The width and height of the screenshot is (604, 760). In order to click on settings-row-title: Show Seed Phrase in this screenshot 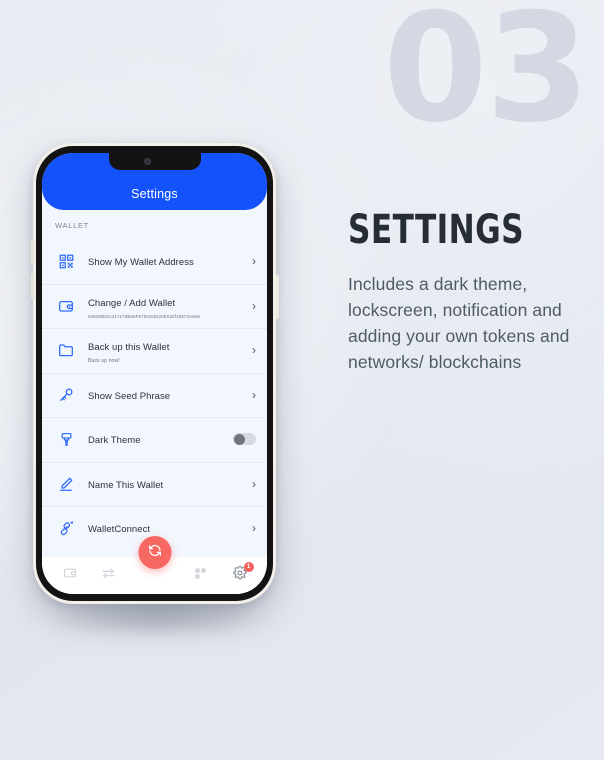, I will do `click(129, 396)`.